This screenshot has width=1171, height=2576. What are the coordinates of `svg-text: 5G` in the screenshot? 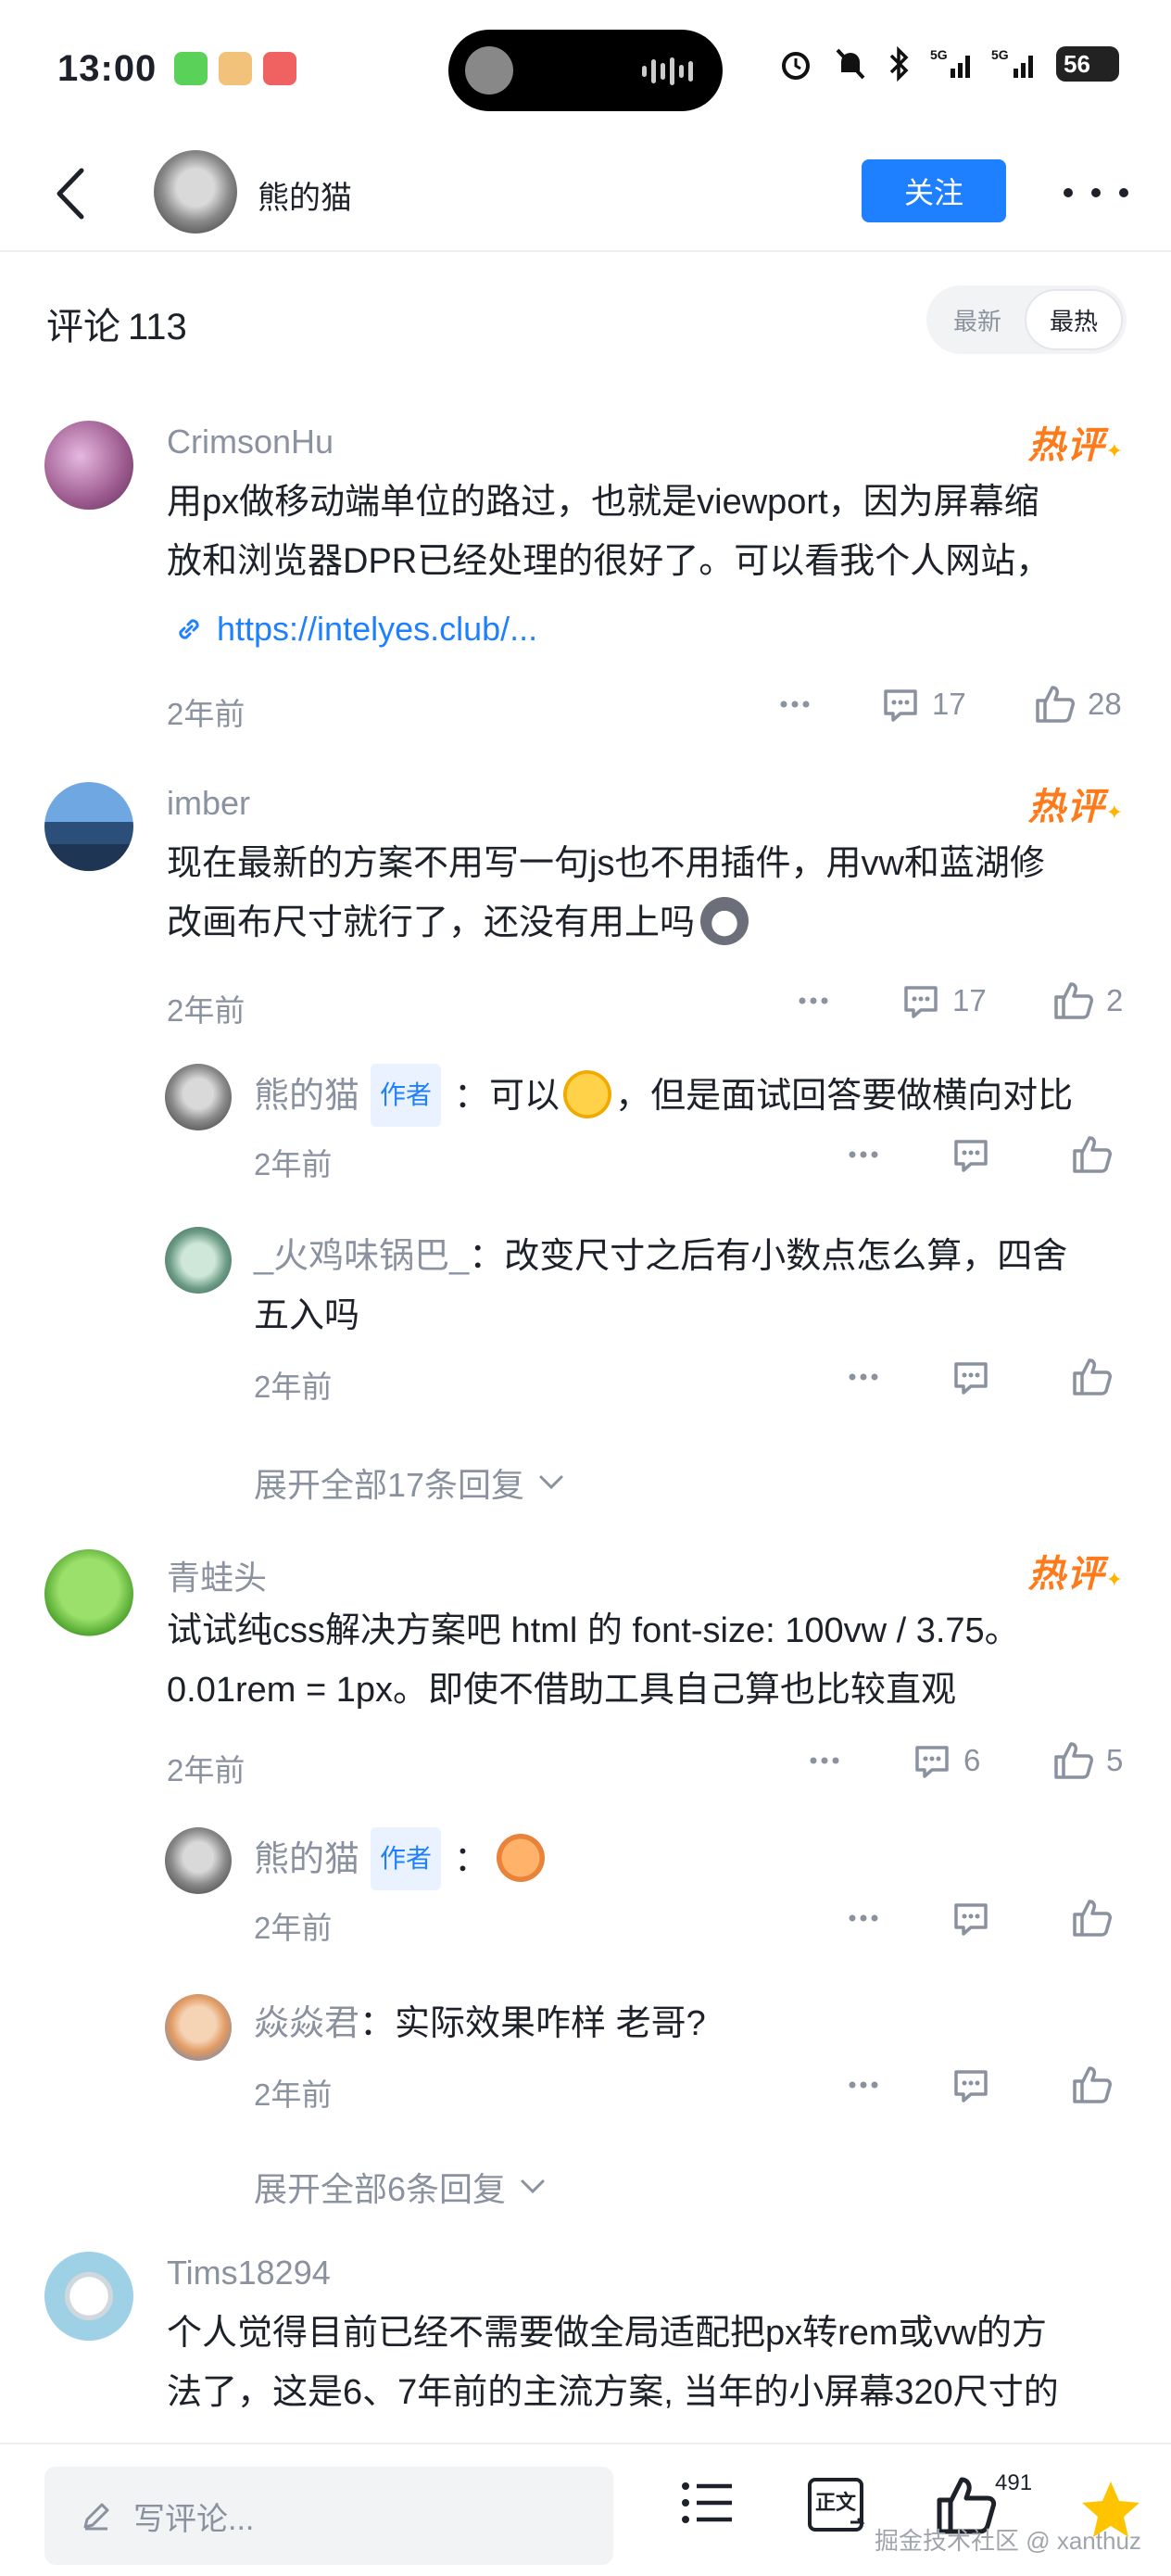 It's located at (939, 55).